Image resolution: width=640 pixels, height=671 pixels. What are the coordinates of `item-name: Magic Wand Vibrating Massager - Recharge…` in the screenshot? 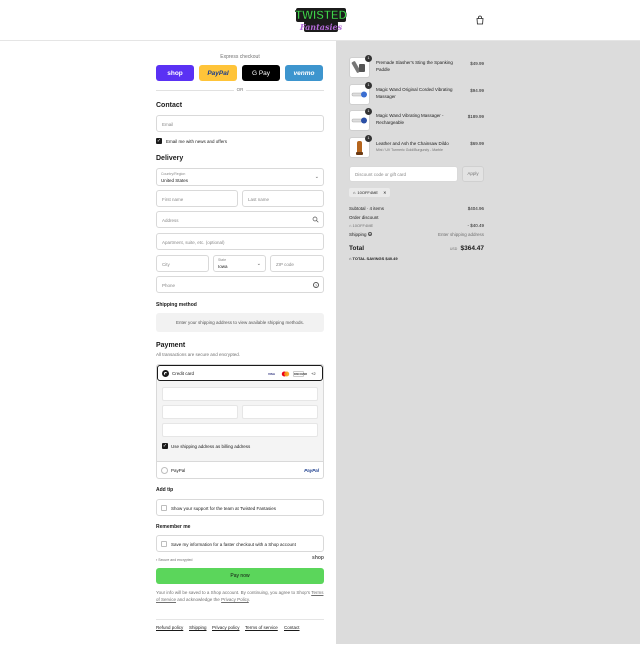 It's located at (410, 119).